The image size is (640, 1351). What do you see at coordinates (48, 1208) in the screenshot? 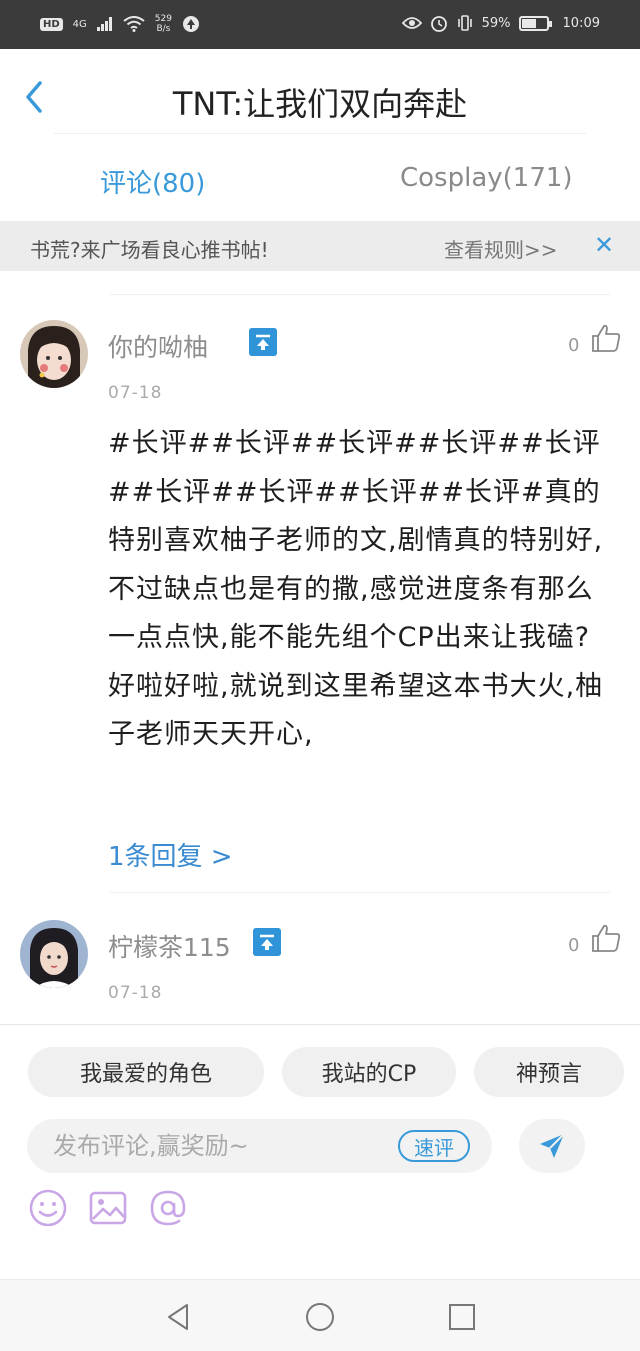
I see `emoji-icon` at bounding box center [48, 1208].